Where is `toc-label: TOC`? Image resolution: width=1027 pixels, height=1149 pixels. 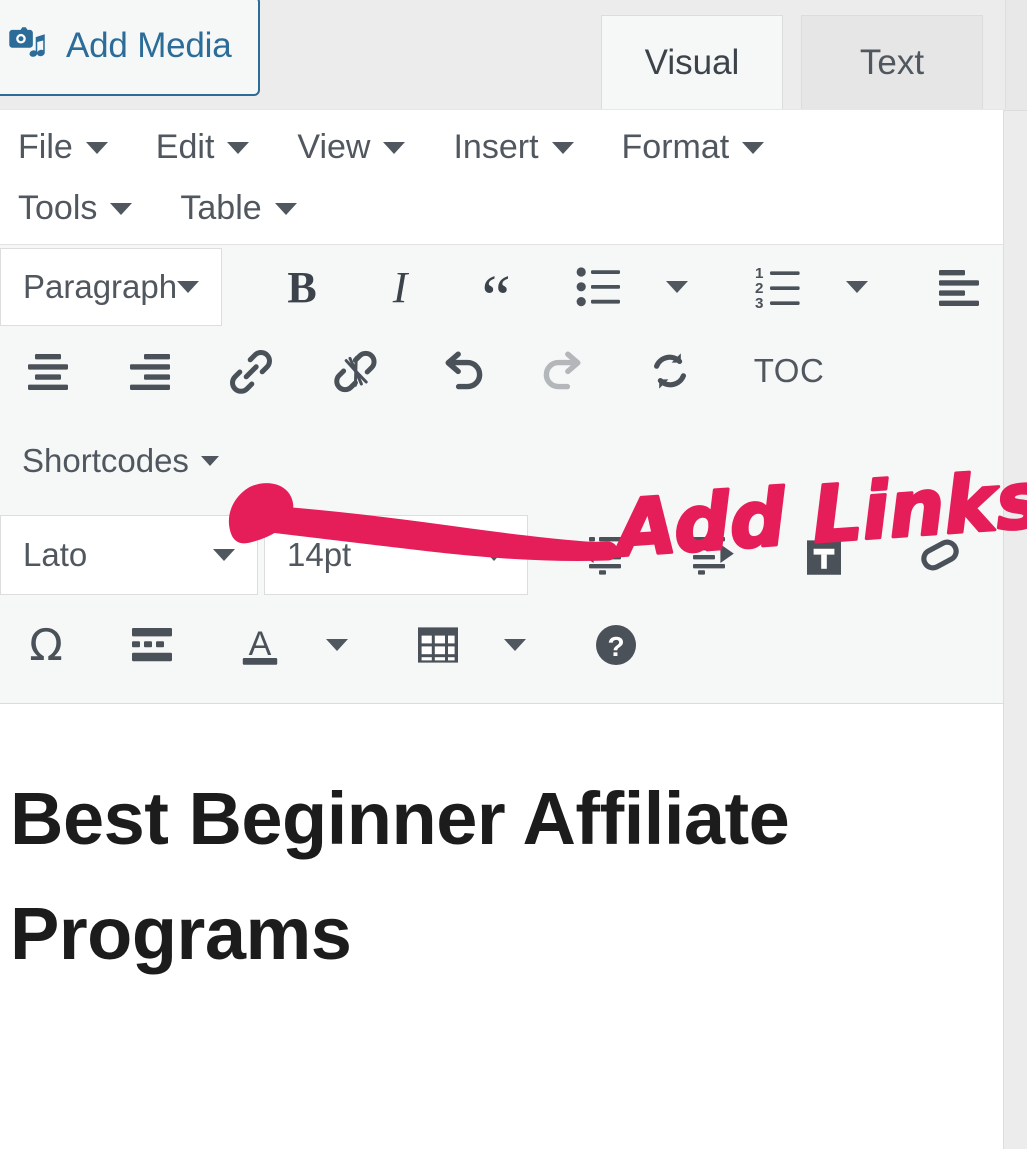 toc-label: TOC is located at coordinates (789, 370).